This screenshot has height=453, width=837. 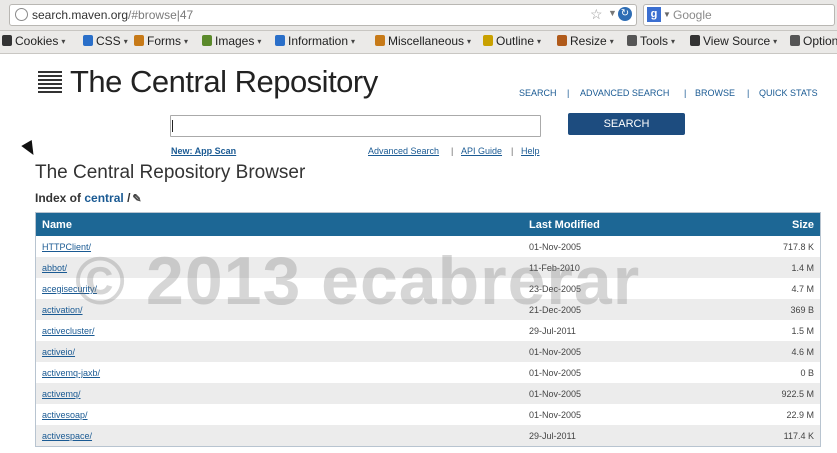 What do you see at coordinates (280, 40) in the screenshot?
I see `toolbar-information-icon` at bounding box center [280, 40].